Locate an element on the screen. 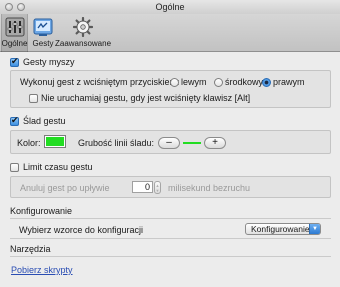 Image resolution: width=340 pixels, height=287 pixels. general-prefs-icon is located at coordinates (14, 27).